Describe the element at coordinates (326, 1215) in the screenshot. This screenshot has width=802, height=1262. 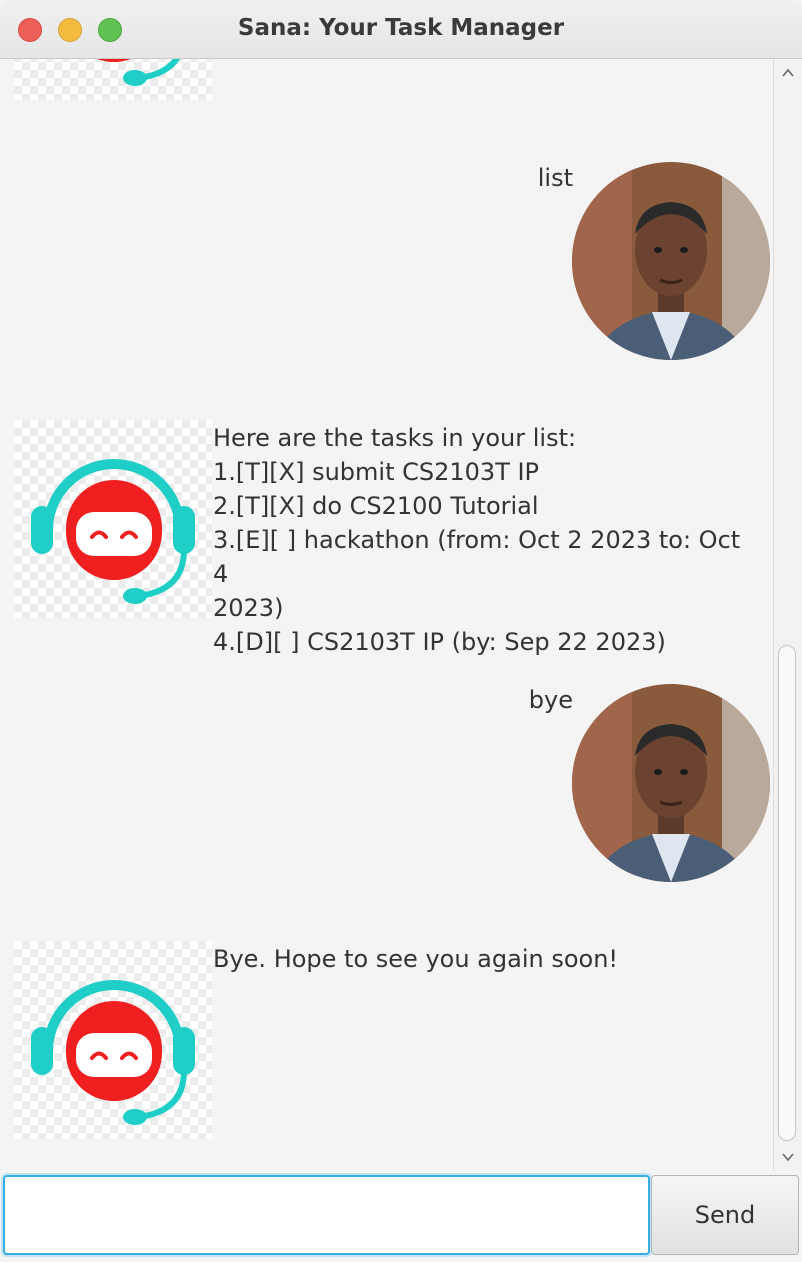
I see `user-input-field` at that location.